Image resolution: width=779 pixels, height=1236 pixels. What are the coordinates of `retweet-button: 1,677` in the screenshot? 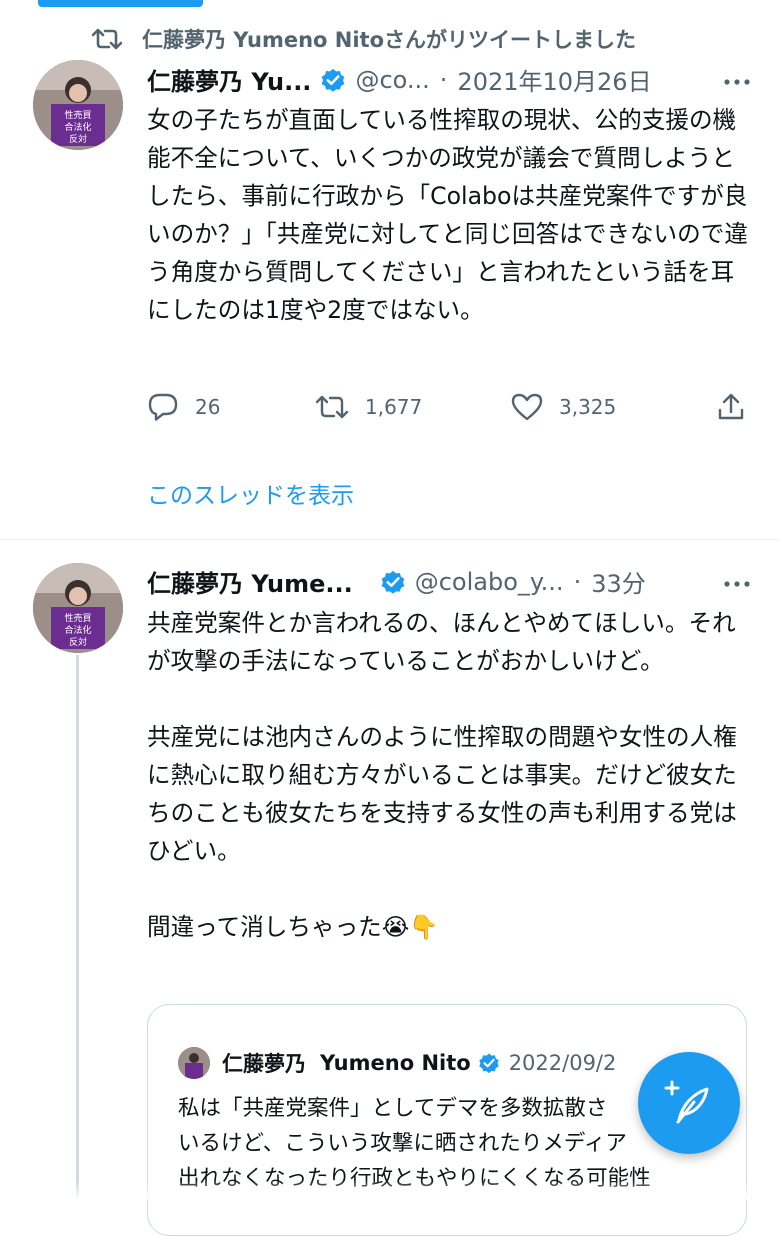 It's located at (368, 407).